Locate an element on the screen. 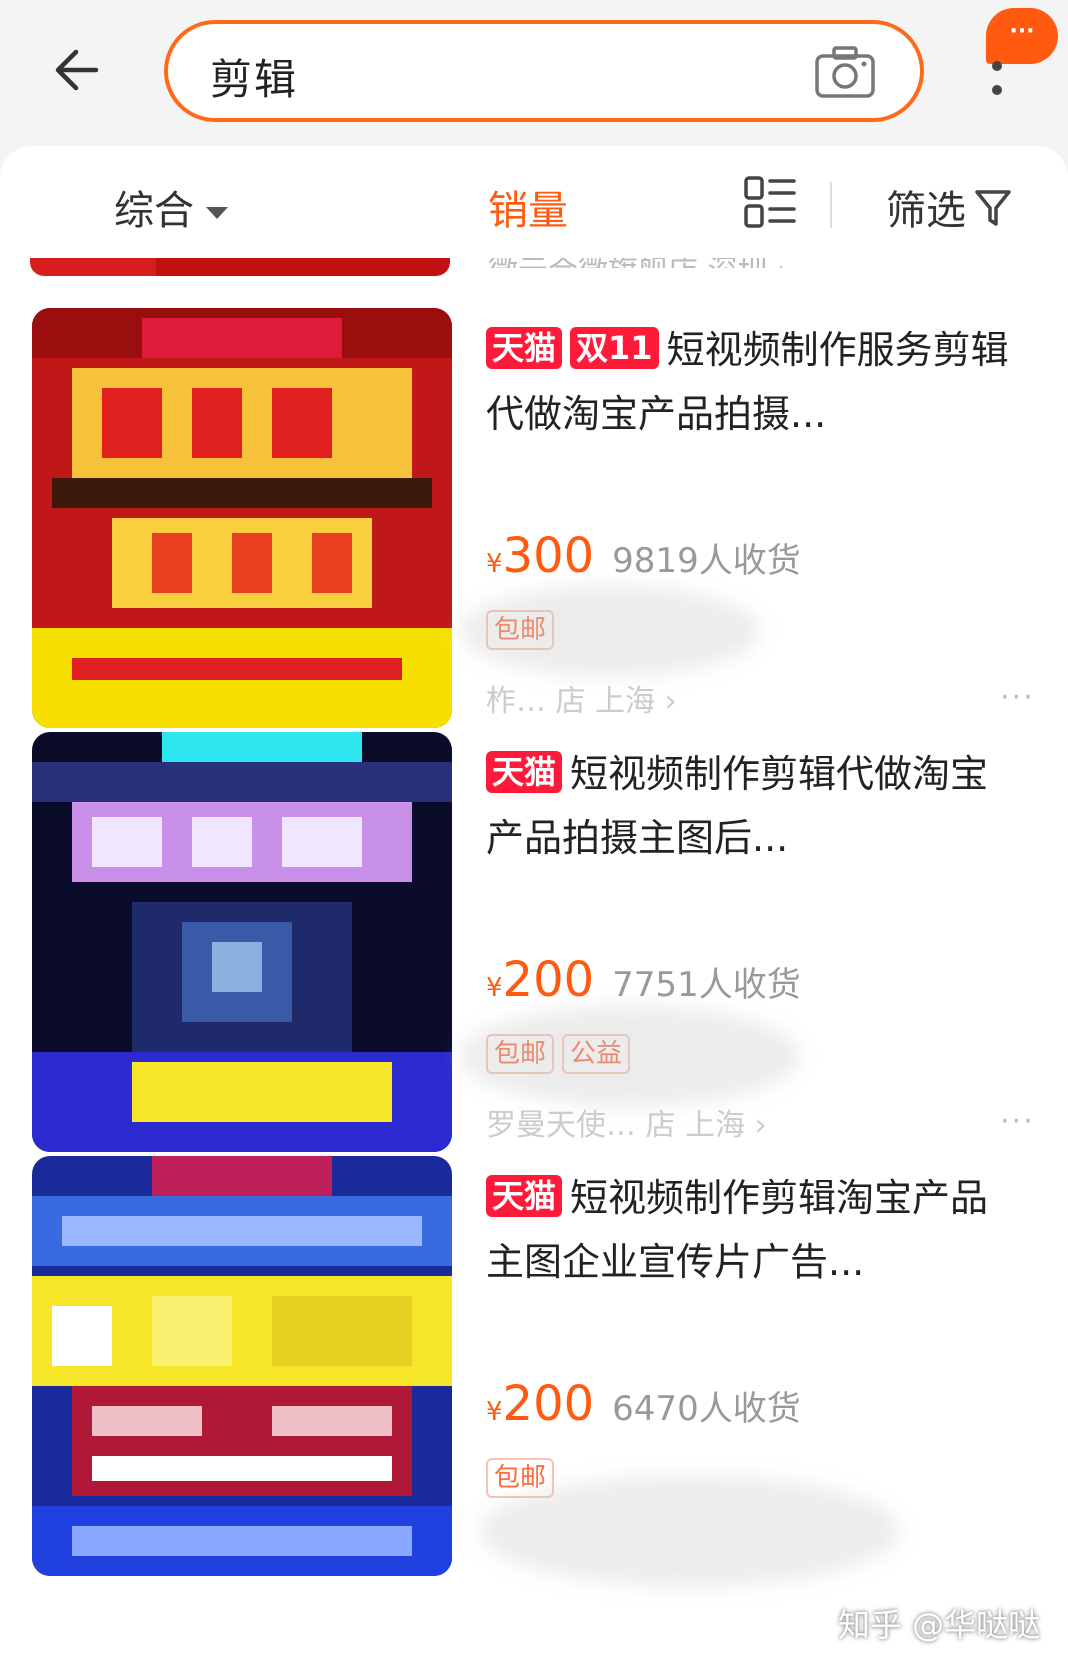  sold-count: 6470人收货 is located at coordinates (706, 1409).